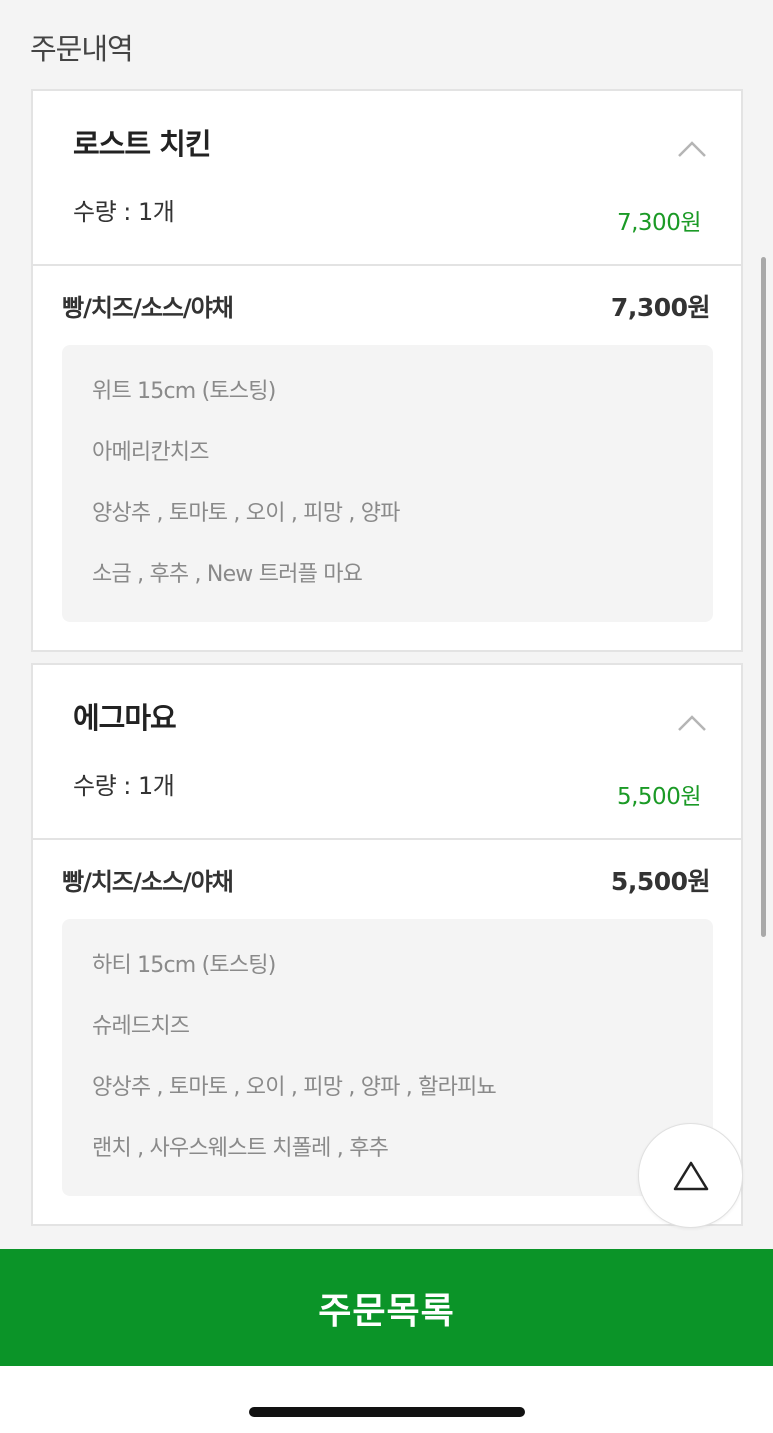 Image resolution: width=773 pixels, height=1433 pixels. I want to click on item-name: 에그마요, so click(125, 718).